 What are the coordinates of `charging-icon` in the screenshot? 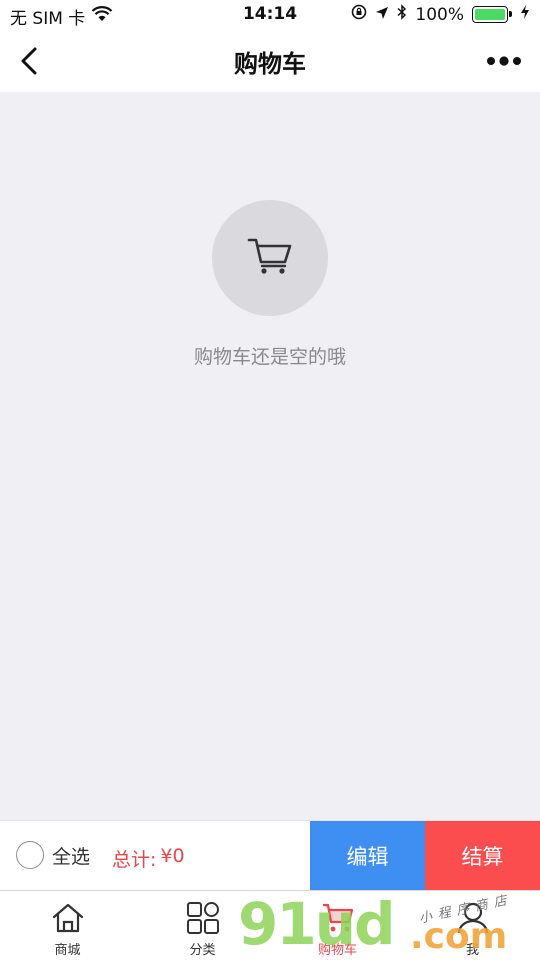 It's located at (525, 14).